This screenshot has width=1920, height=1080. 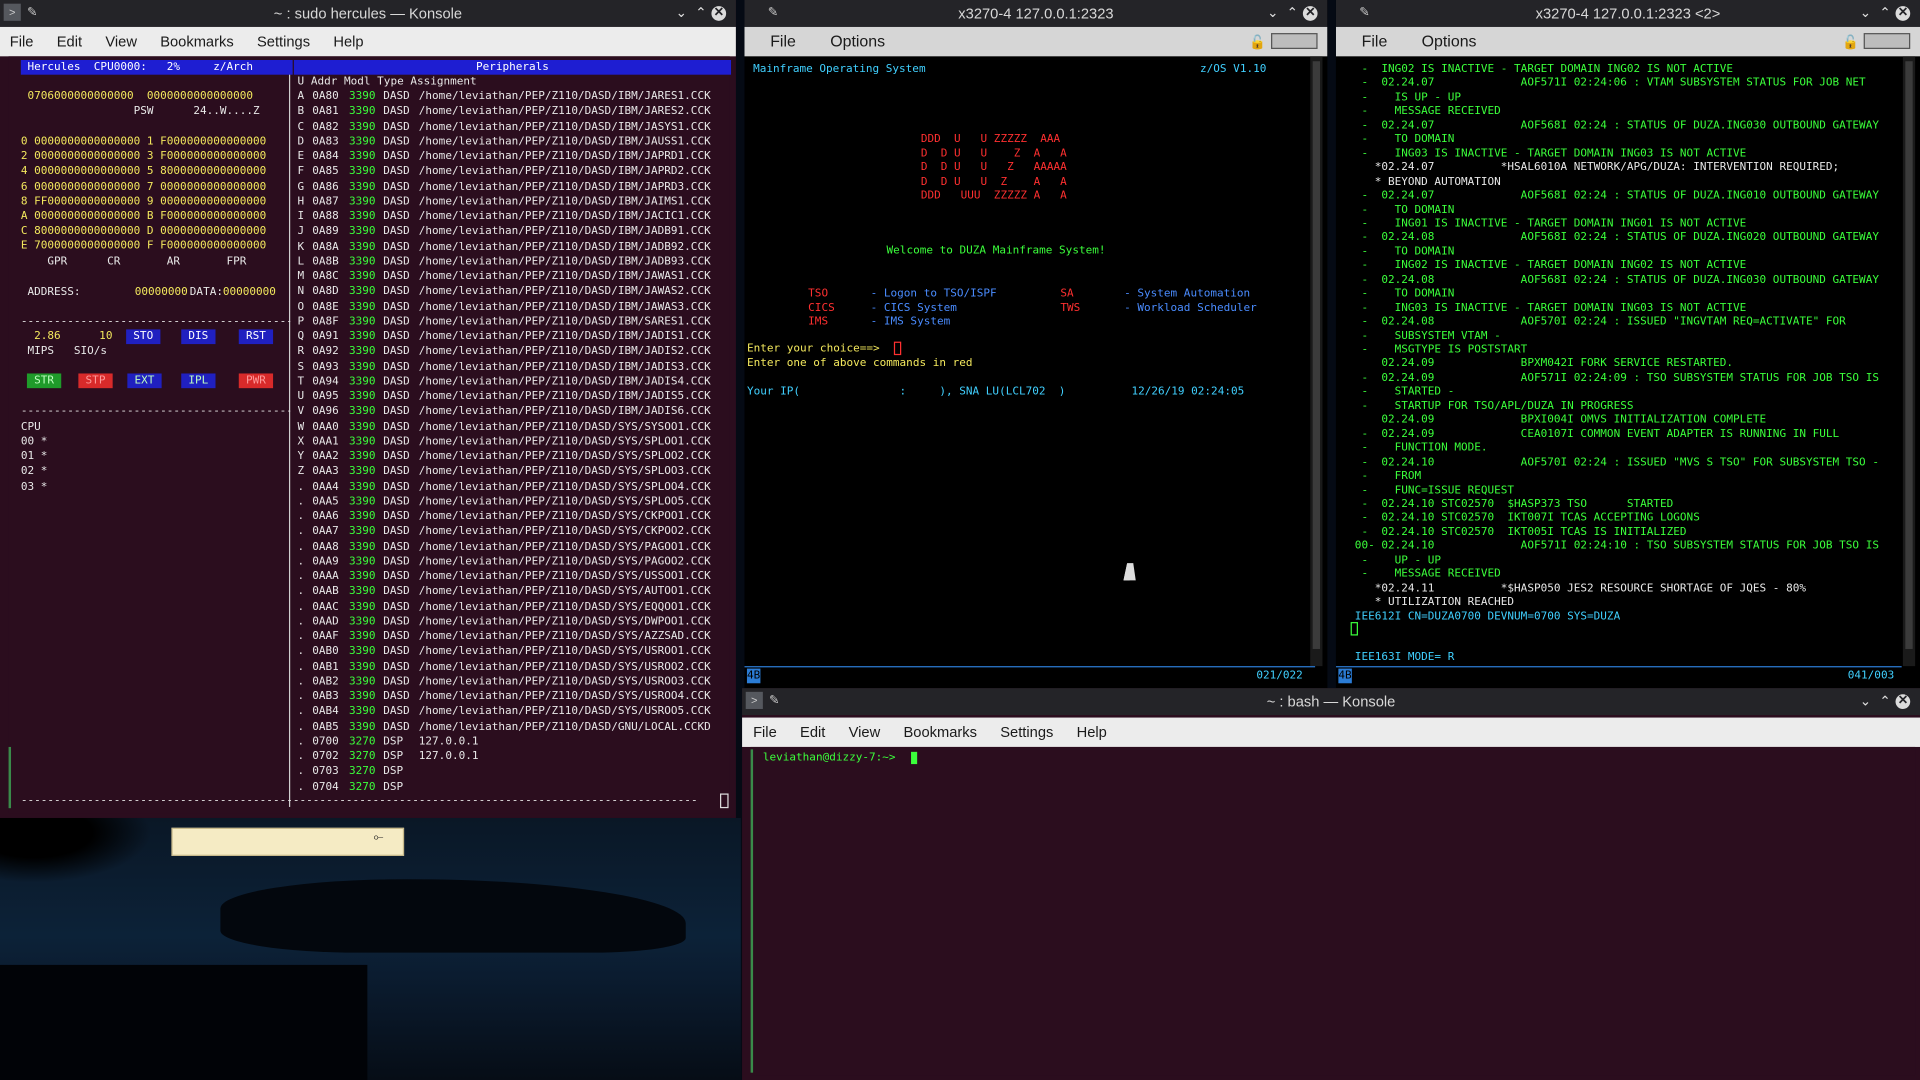 I want to click on device-addr: 0A84, so click(x=325, y=156).